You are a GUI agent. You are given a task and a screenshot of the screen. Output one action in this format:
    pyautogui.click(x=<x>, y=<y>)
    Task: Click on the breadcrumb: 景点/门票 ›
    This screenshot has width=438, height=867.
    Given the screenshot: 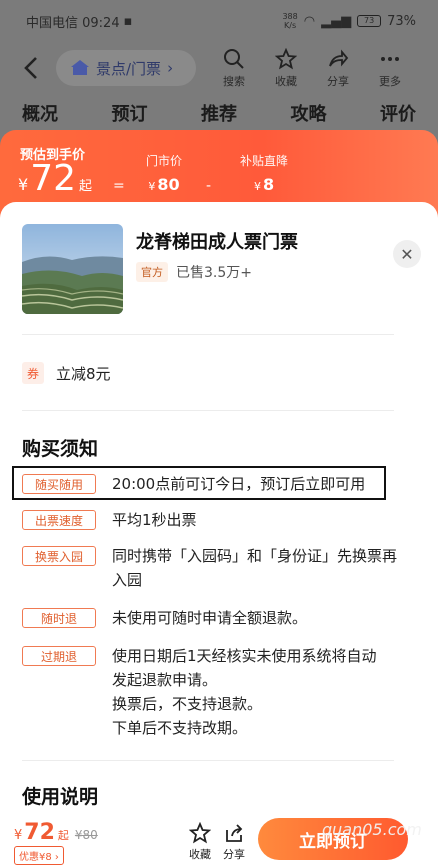 What is the action you would take?
    pyautogui.click(x=126, y=68)
    